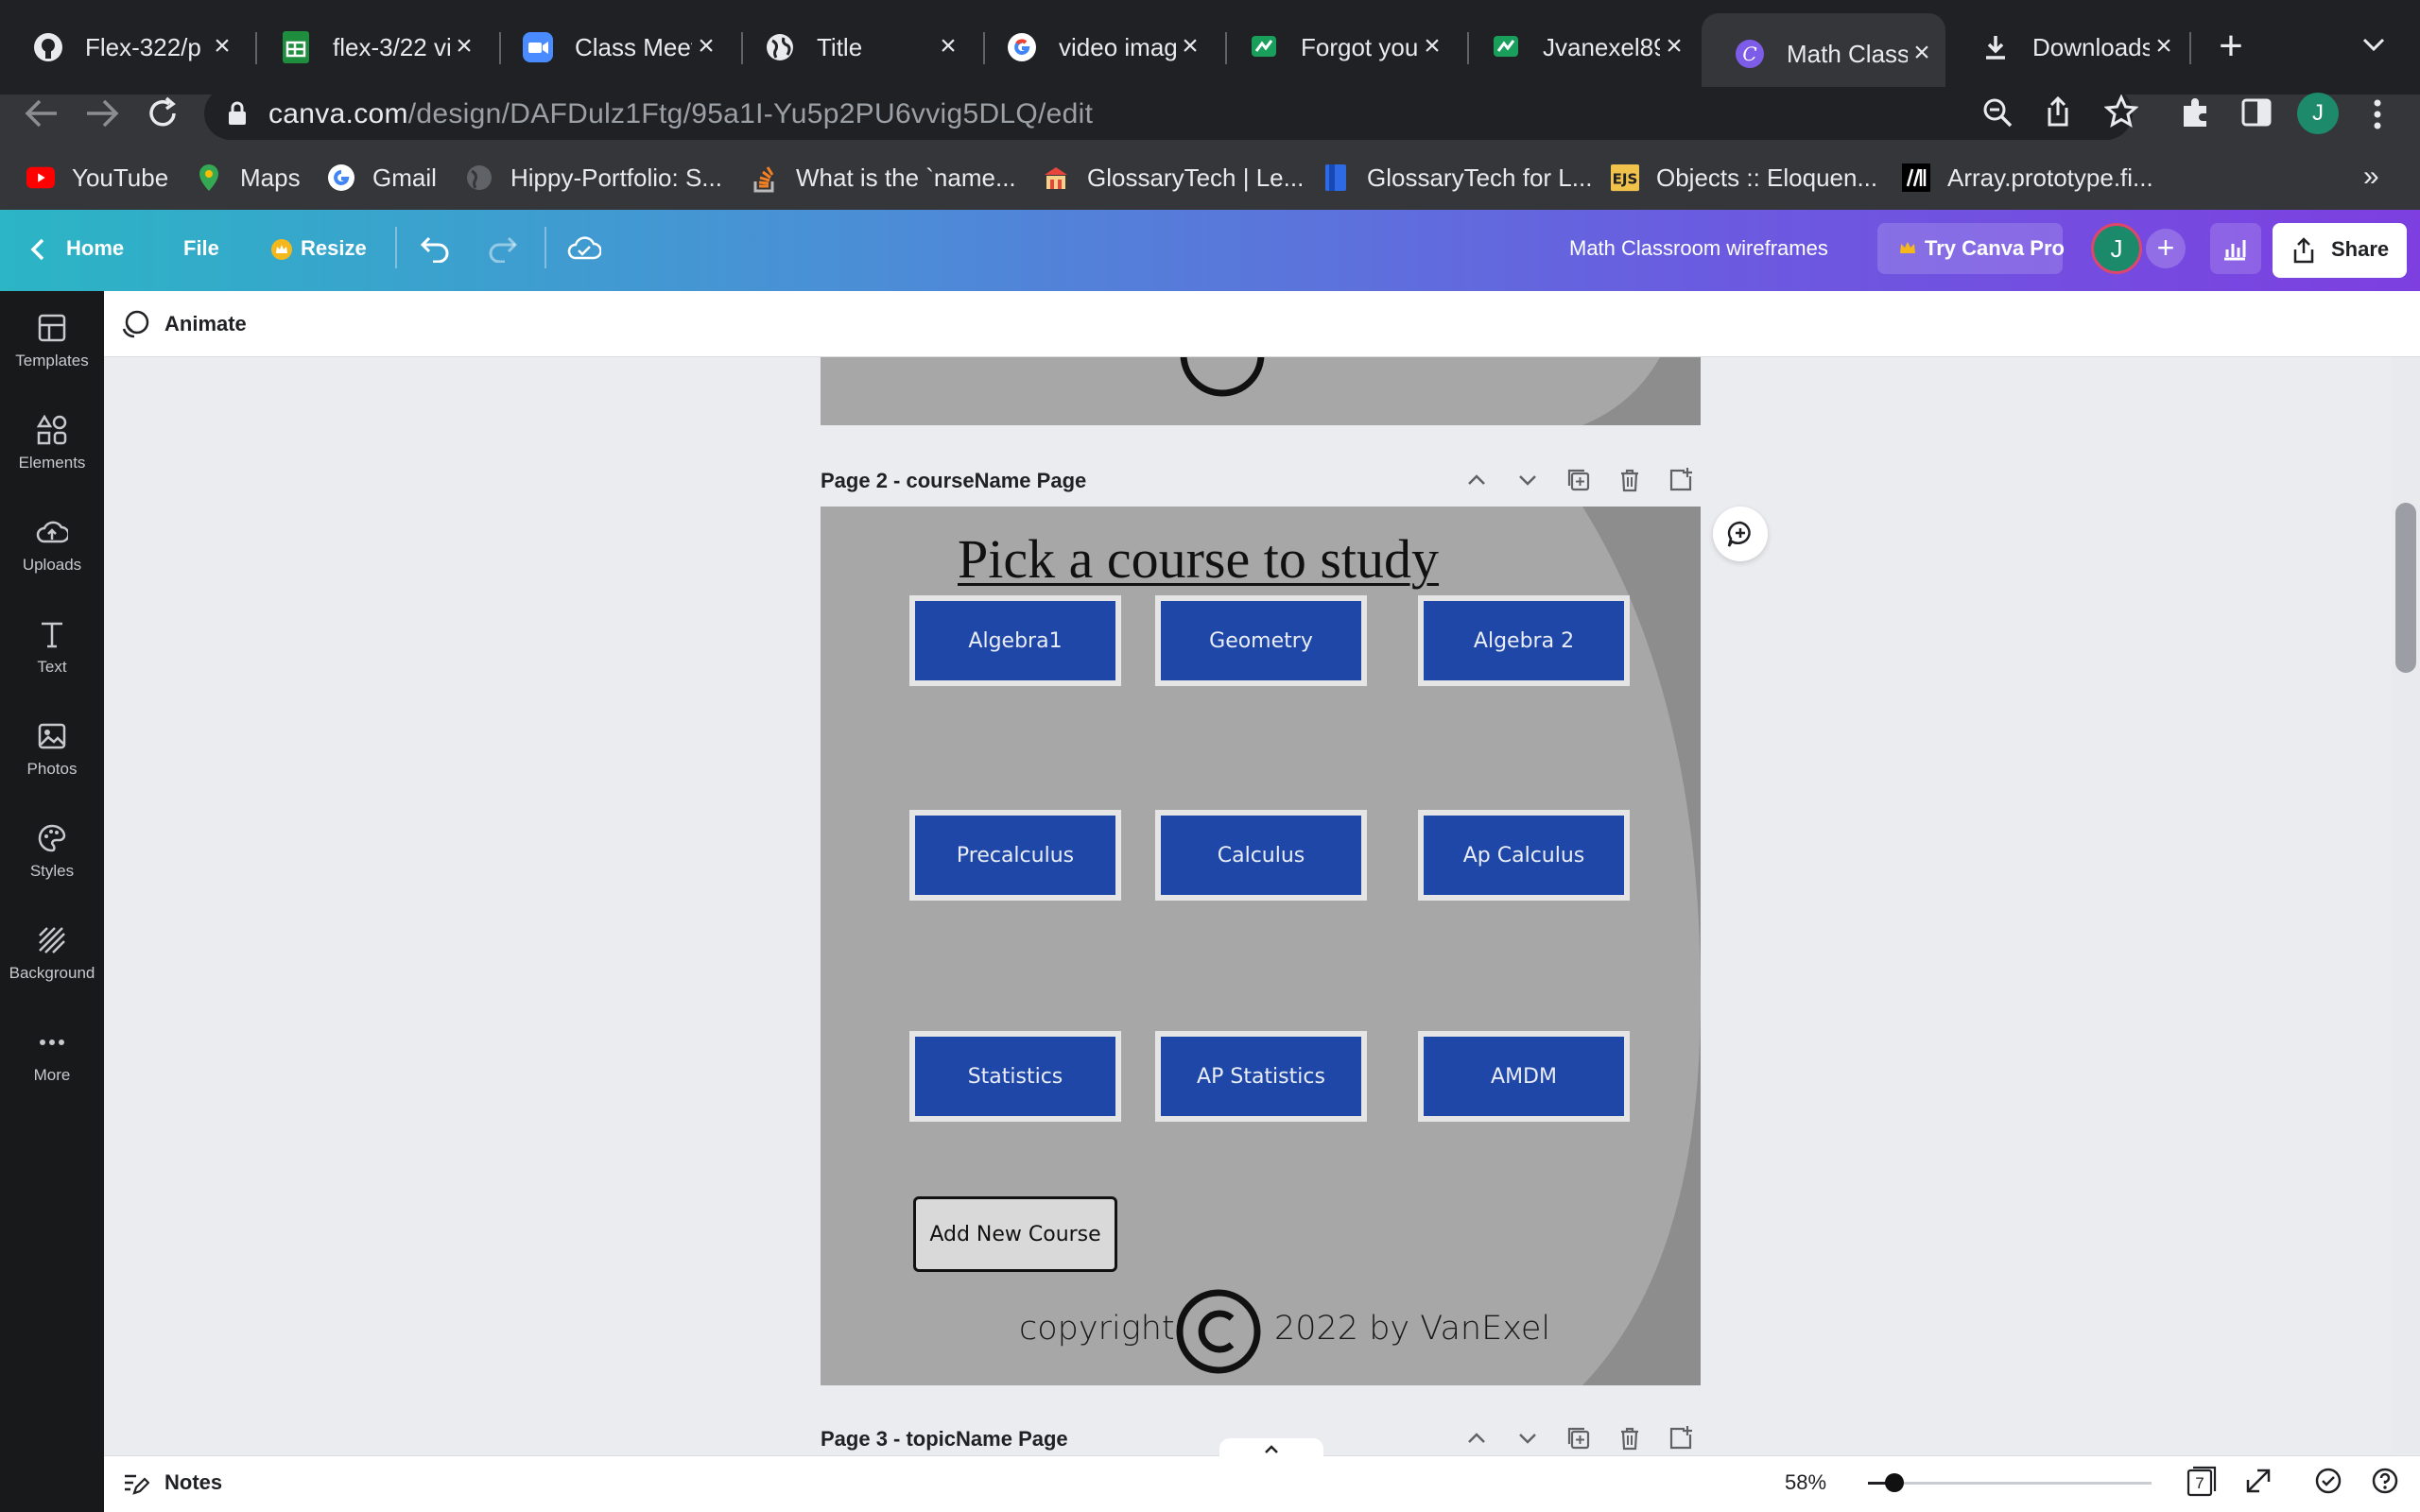 The image size is (2420, 1512). I want to click on browser-tab: Flex-322/p ×, so click(123, 47).